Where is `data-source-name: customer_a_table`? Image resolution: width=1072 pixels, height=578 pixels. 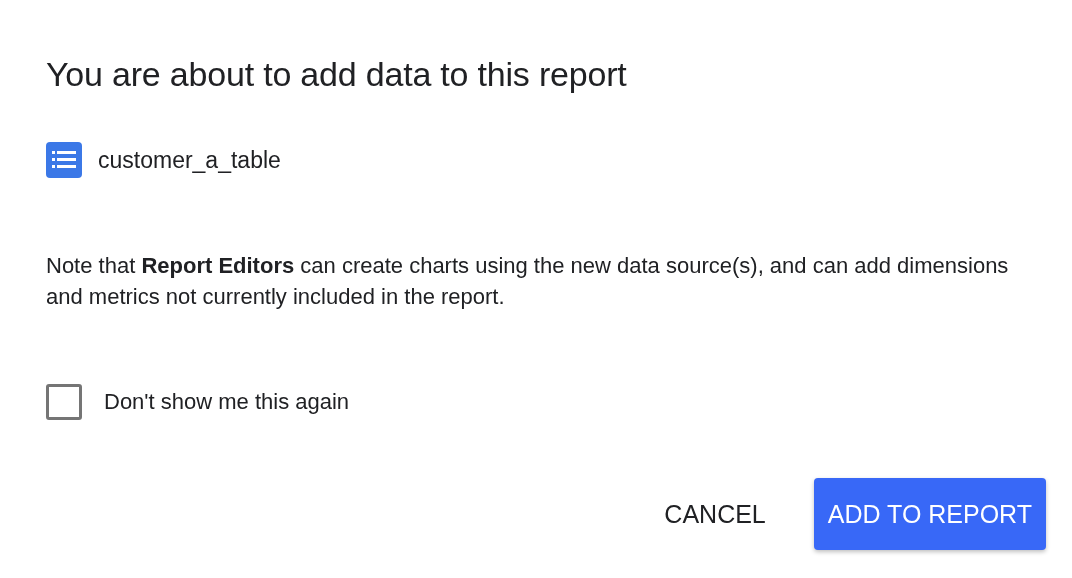
data-source-name: customer_a_table is located at coordinates (189, 160).